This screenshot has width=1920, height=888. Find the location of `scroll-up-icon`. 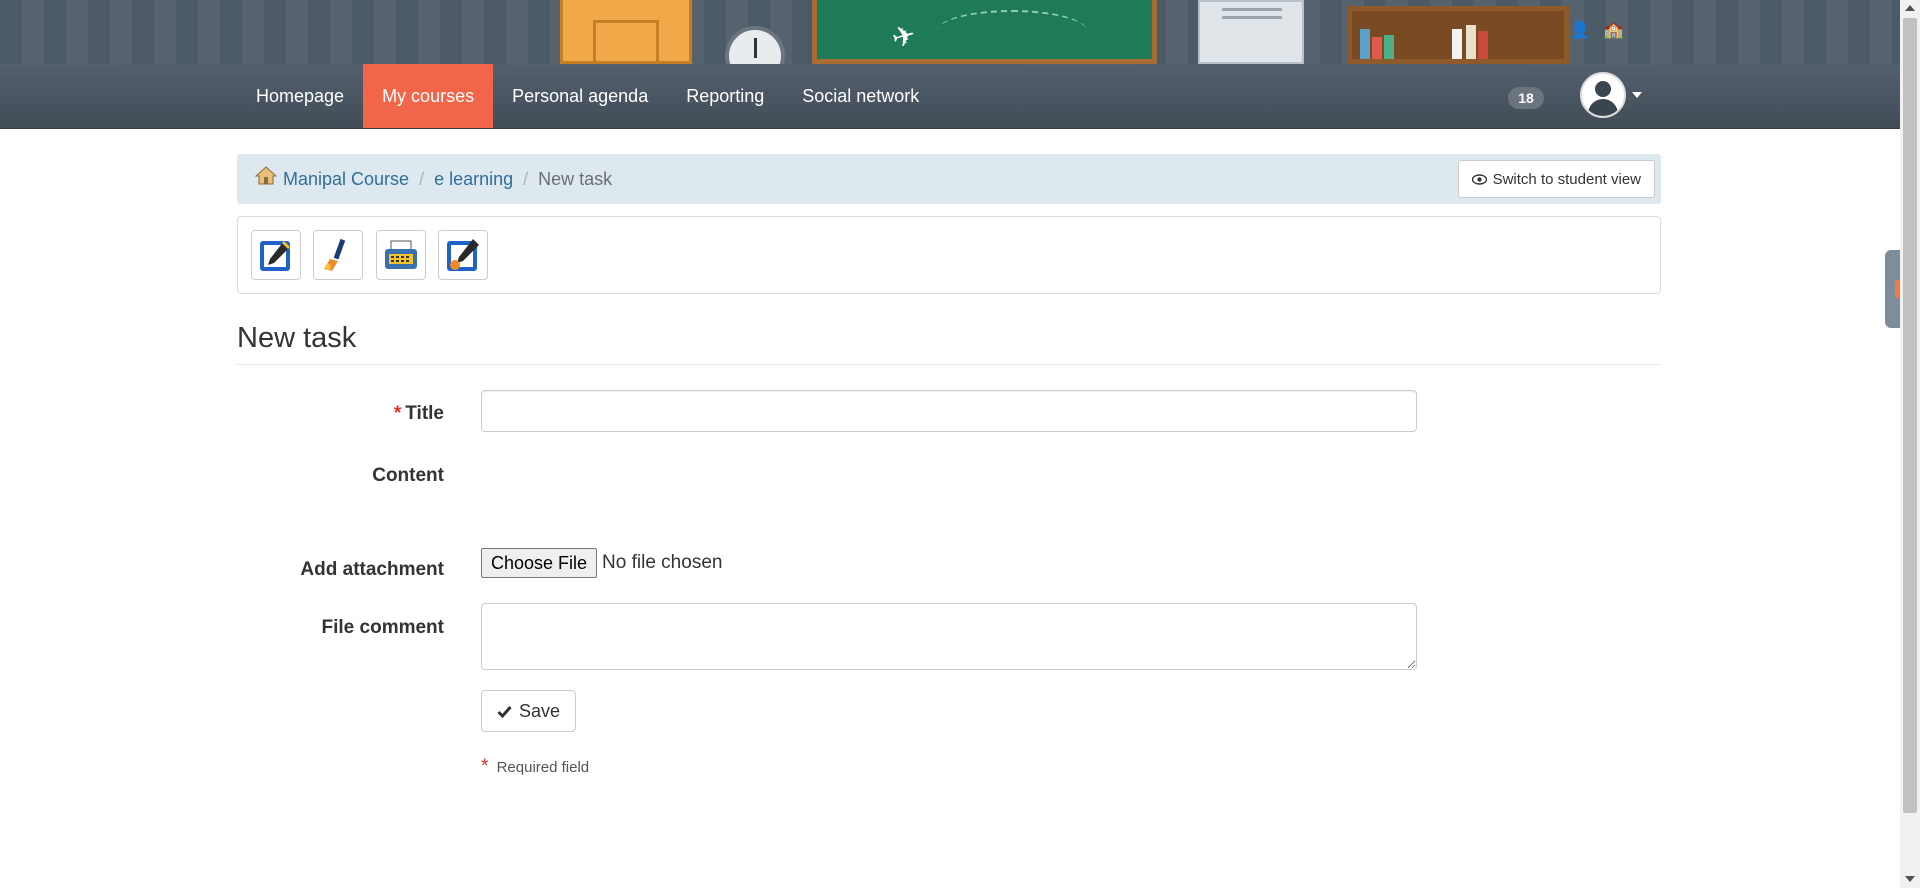

scroll-up-icon is located at coordinates (1910, 8).